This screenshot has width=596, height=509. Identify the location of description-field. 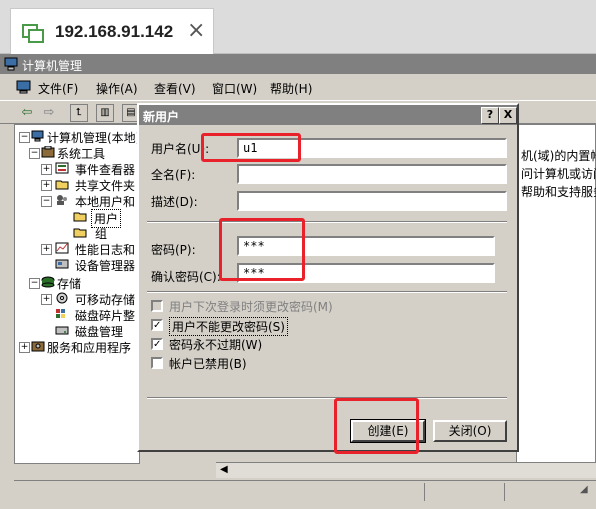
(372, 201).